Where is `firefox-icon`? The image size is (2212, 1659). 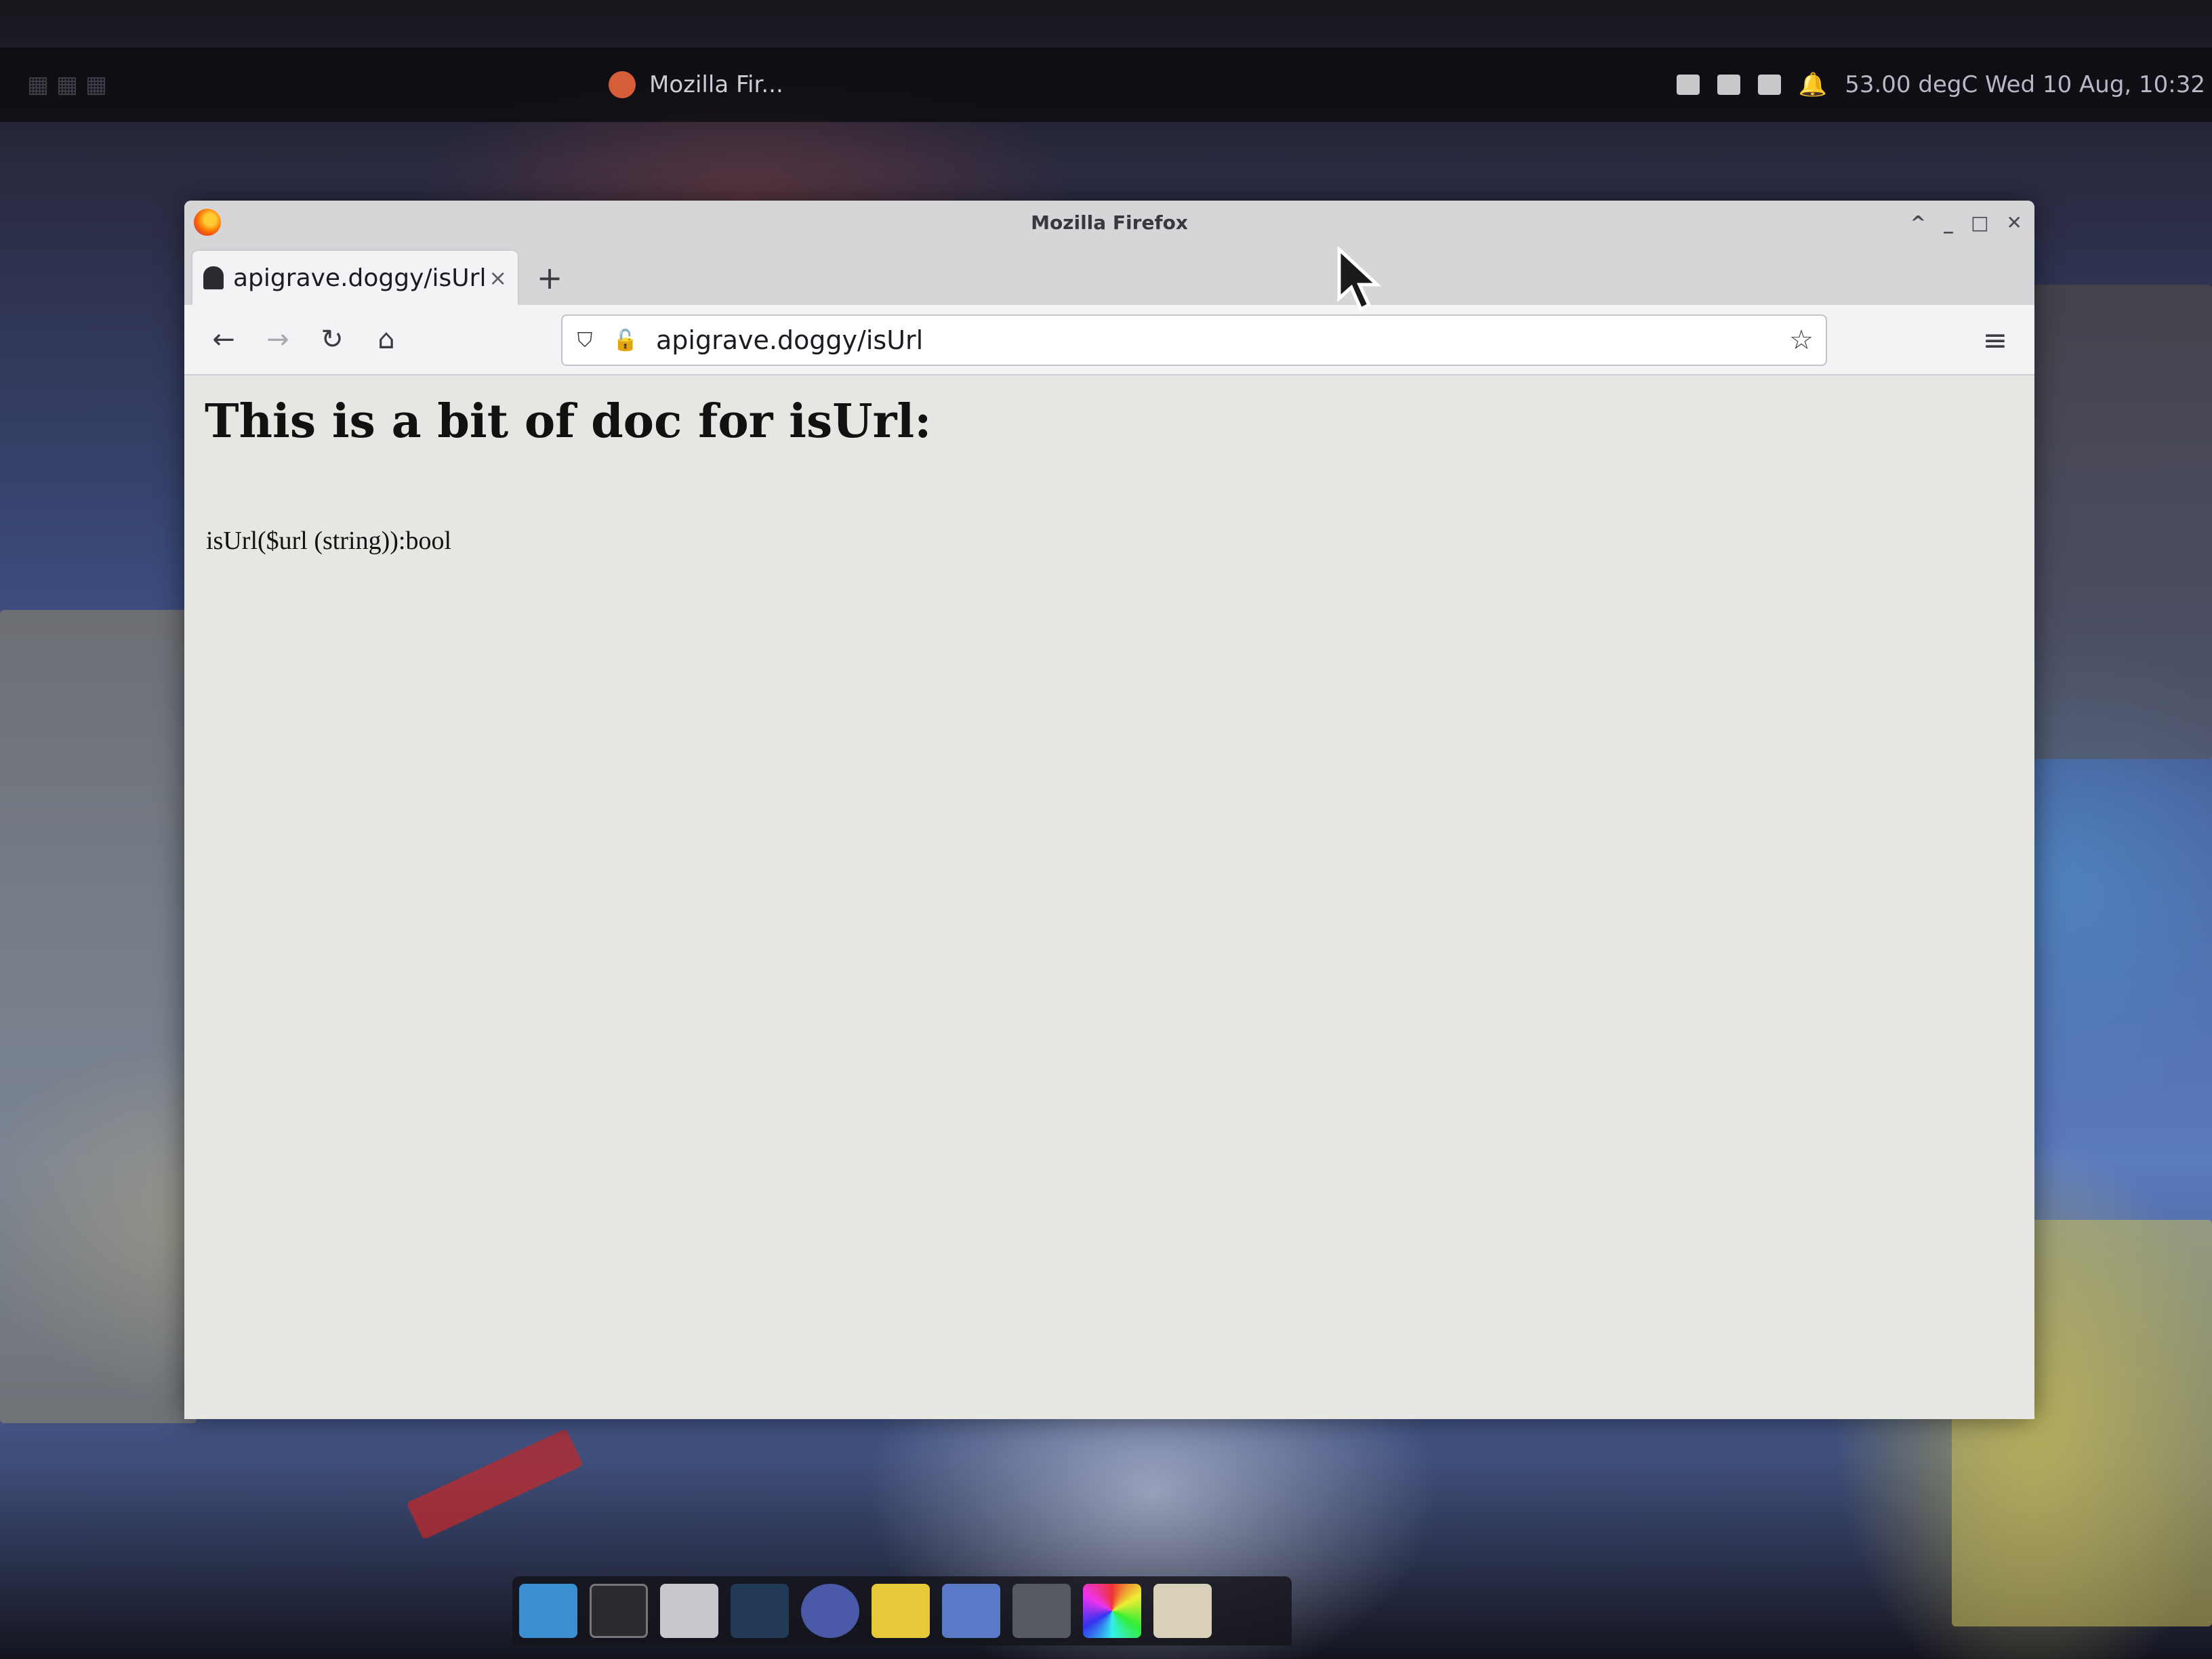
firefox-icon is located at coordinates (622, 84).